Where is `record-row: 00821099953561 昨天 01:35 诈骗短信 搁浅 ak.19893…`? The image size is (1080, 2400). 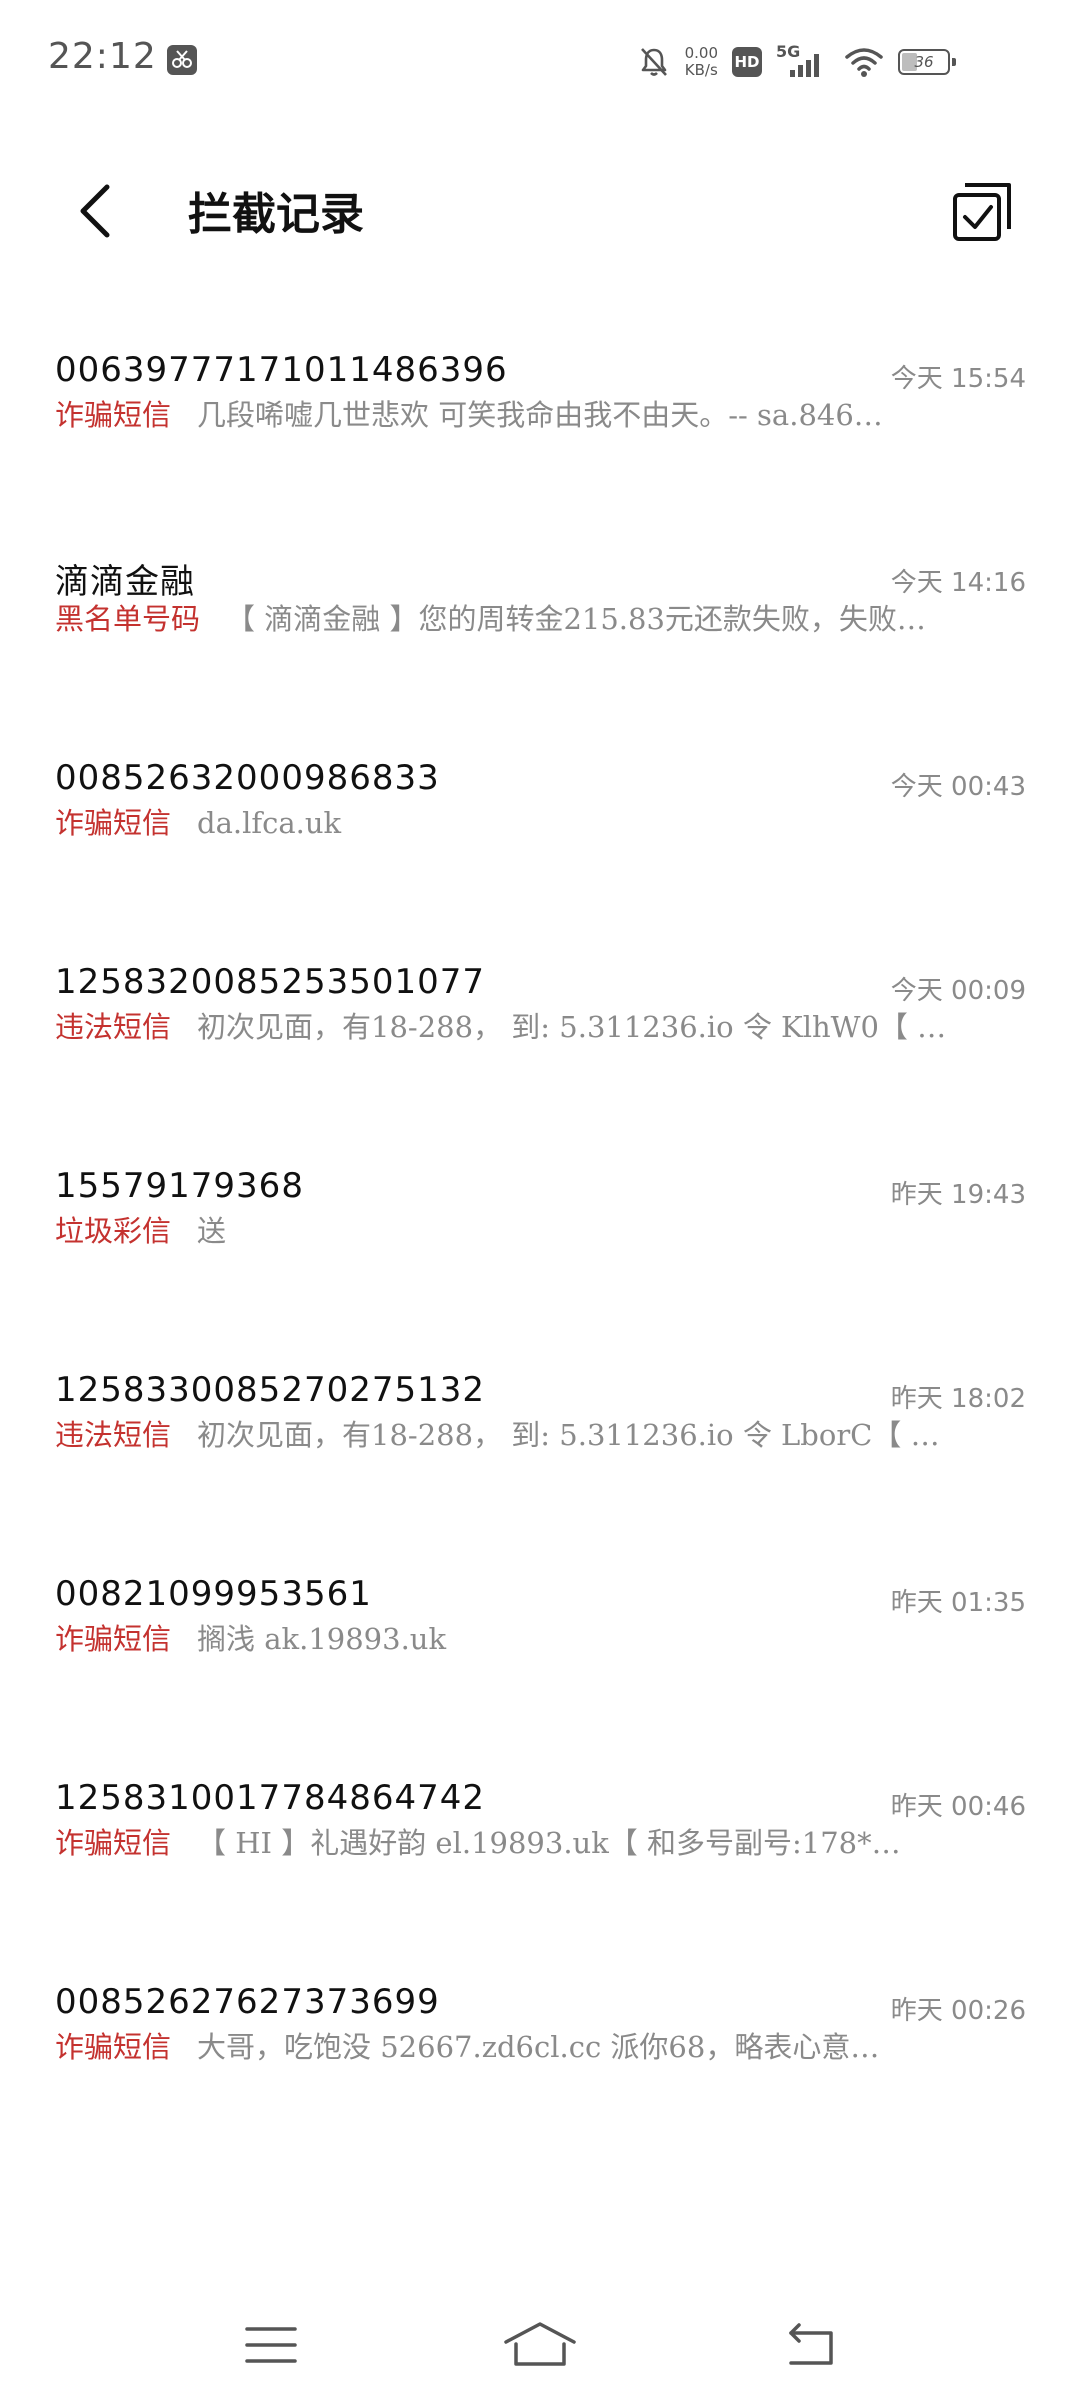
record-row: 00821099953561 昨天 01:35 诈骗短信 搁浅 ak.19893… is located at coordinates (540, 1650).